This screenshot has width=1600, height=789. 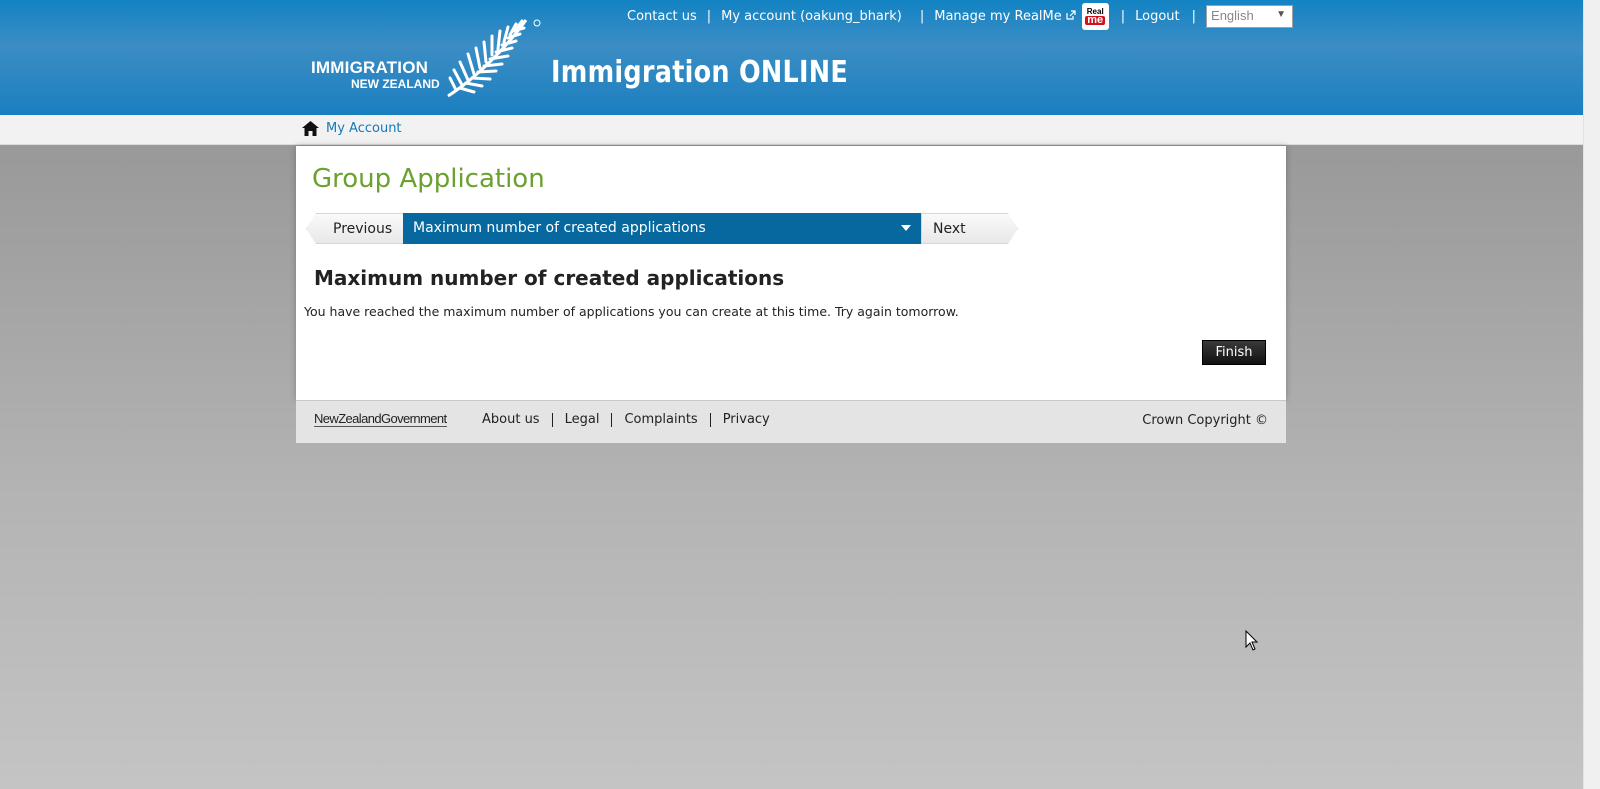 I want to click on page-title: Group Application, so click(x=428, y=179).